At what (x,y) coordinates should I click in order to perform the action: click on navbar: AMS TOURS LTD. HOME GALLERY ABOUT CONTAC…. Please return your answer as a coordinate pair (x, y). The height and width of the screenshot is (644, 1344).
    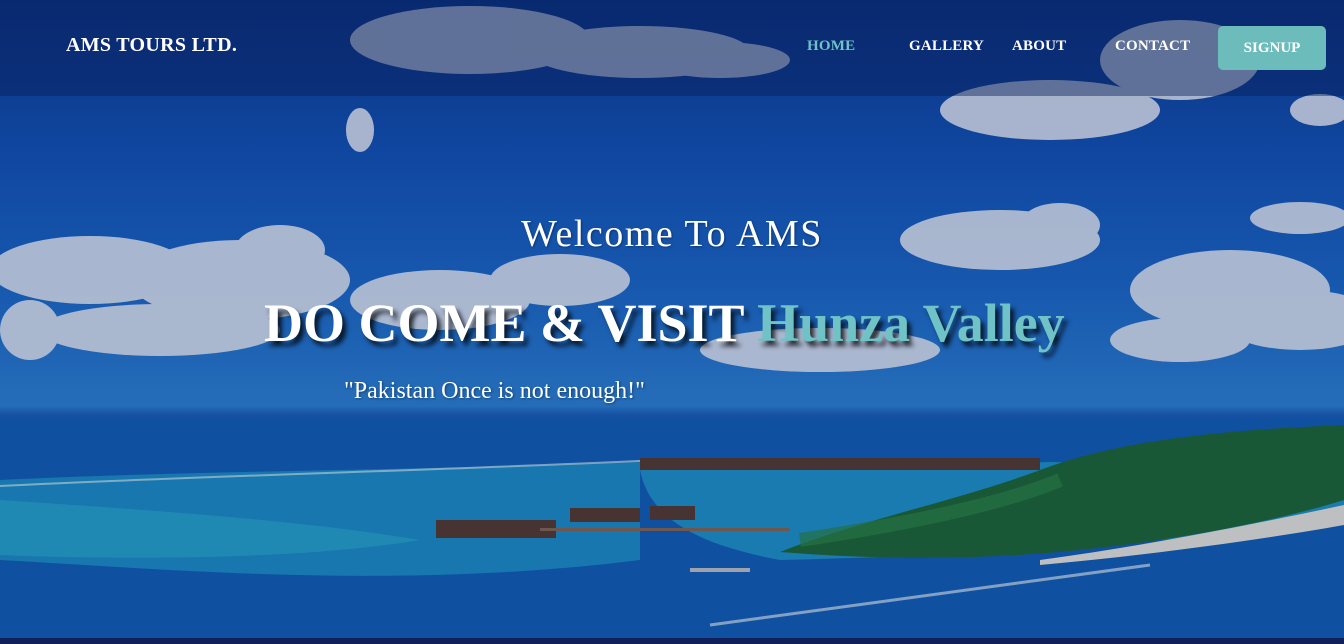
    Looking at the image, I should click on (672, 48).